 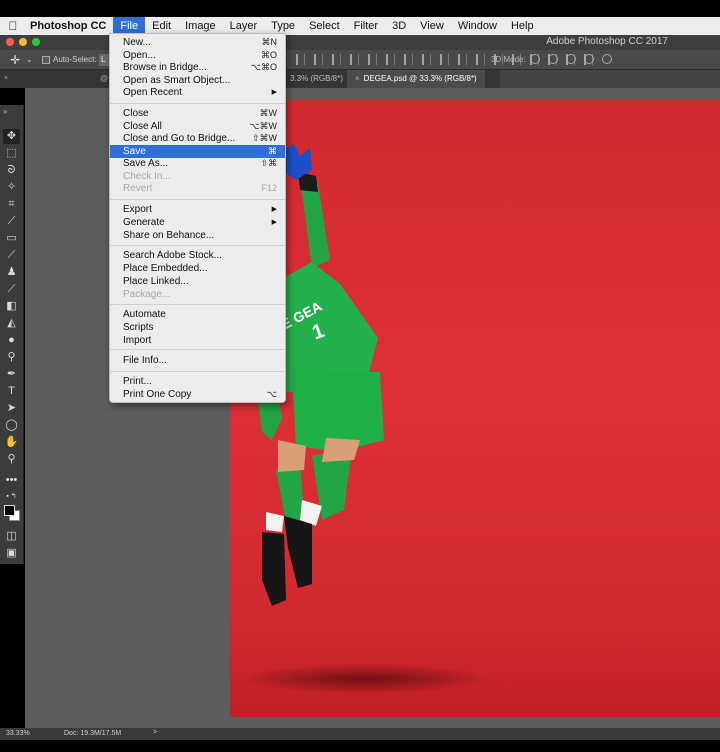 What do you see at coordinates (11, 408) in the screenshot?
I see `path-selection-icon: ➤` at bounding box center [11, 408].